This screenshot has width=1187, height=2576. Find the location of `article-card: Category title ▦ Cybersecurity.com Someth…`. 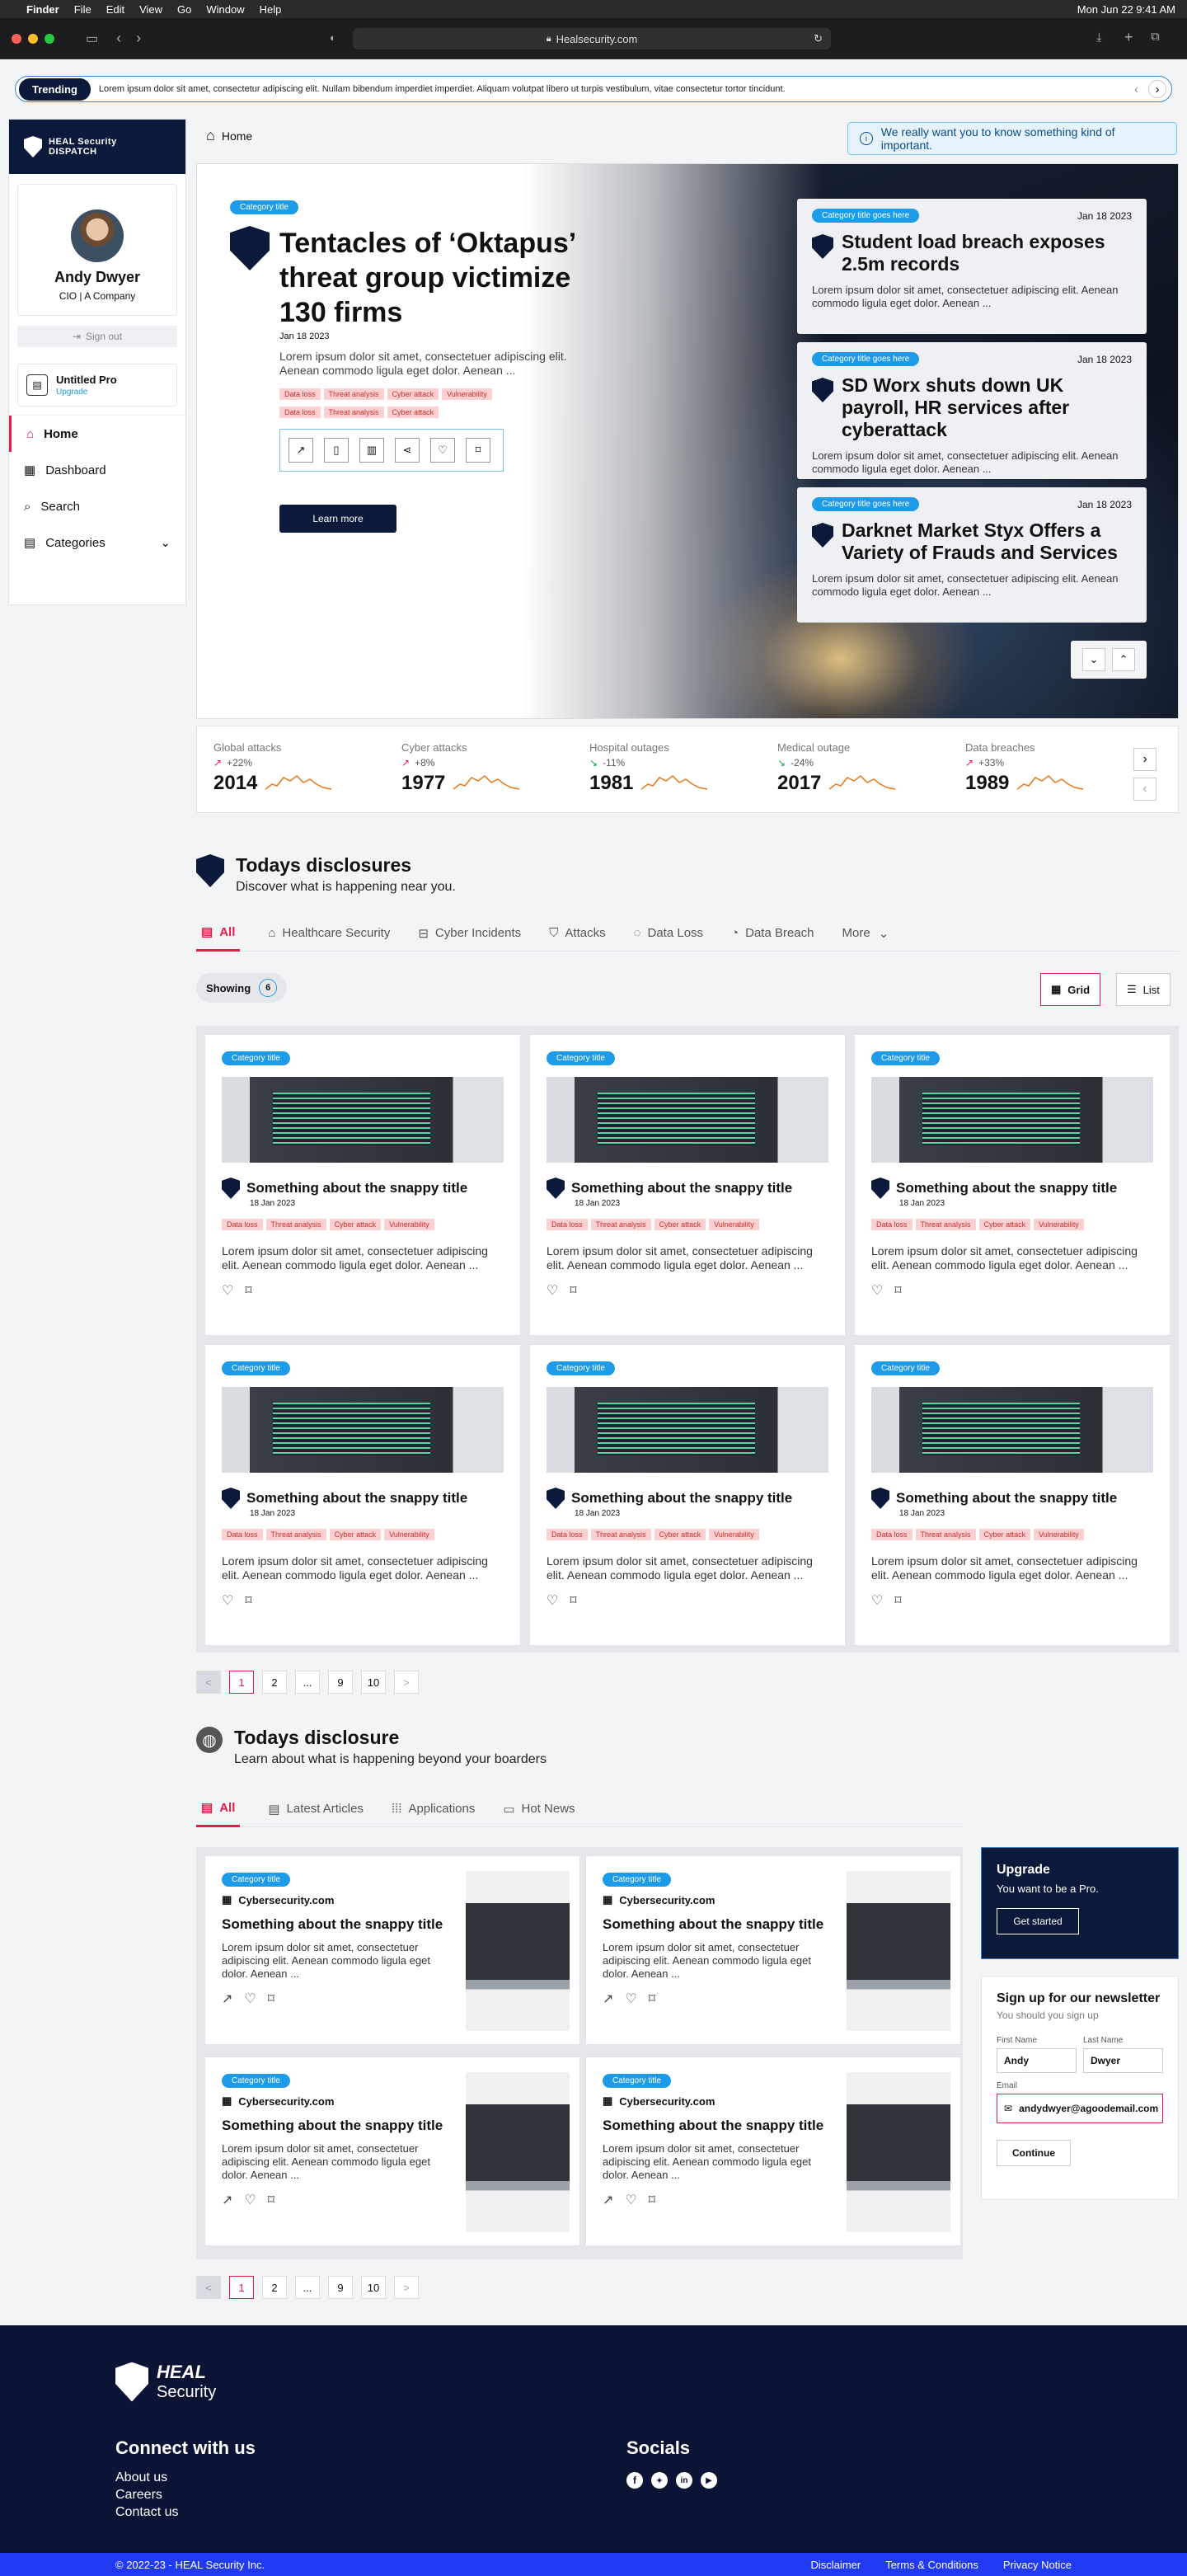

article-card: Category title ▦ Cybersecurity.com Someth… is located at coordinates (773, 2151).